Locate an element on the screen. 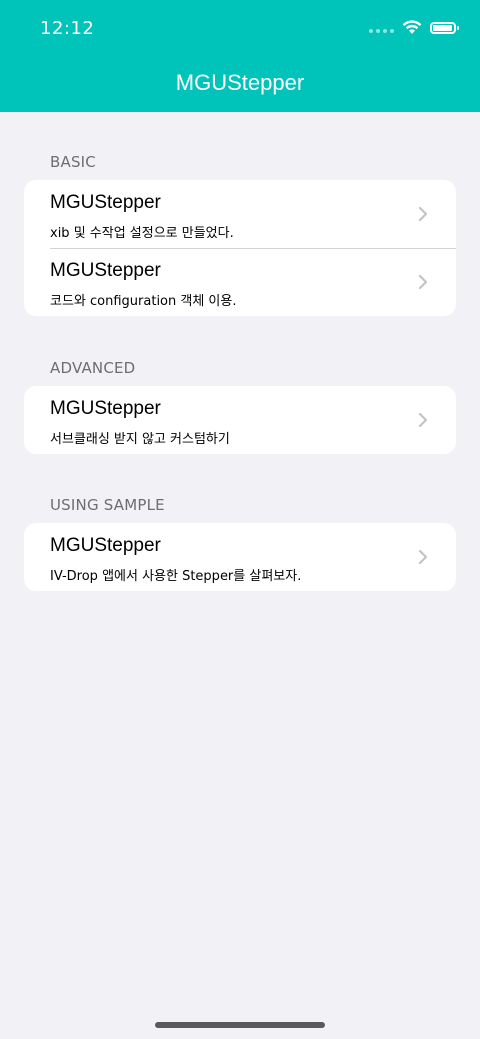  status-indicators is located at coordinates (414, 27).